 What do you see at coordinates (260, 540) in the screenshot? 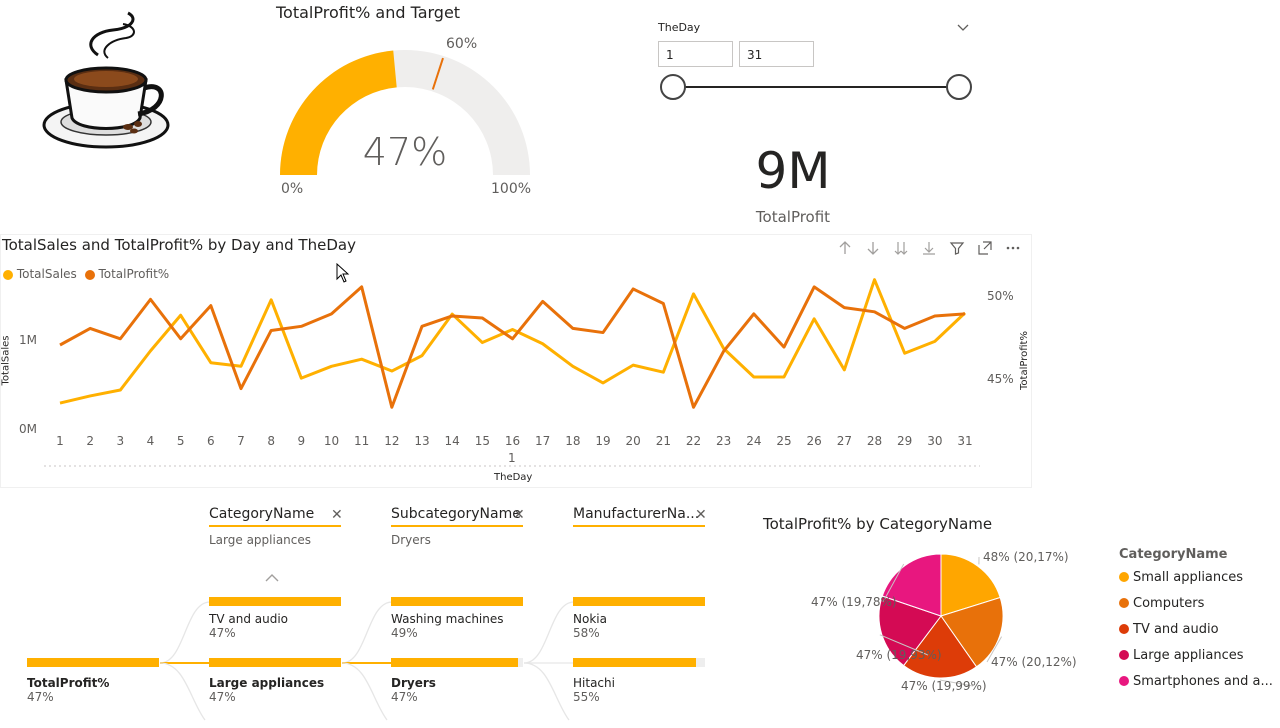
I see `decomp-header-category-sub: Large appliances` at bounding box center [260, 540].